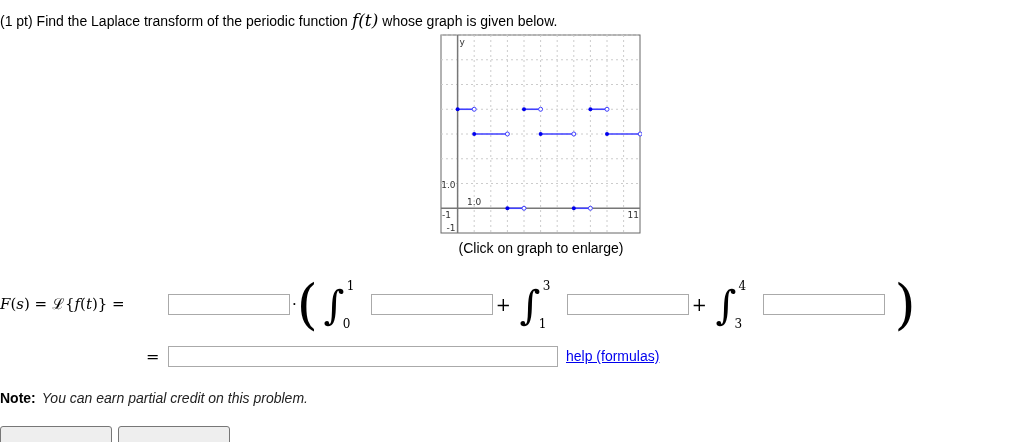 Image resolution: width=1029 pixels, height=442 pixels. I want to click on problem-text: whose graph is given below., so click(470, 21).